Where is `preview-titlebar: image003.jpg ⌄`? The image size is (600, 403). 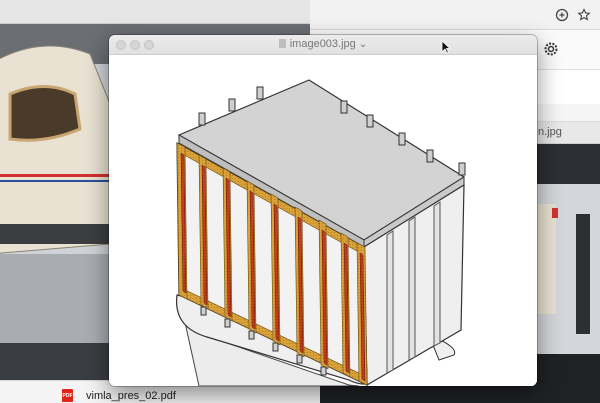 preview-titlebar: image003.jpg ⌄ is located at coordinates (323, 45).